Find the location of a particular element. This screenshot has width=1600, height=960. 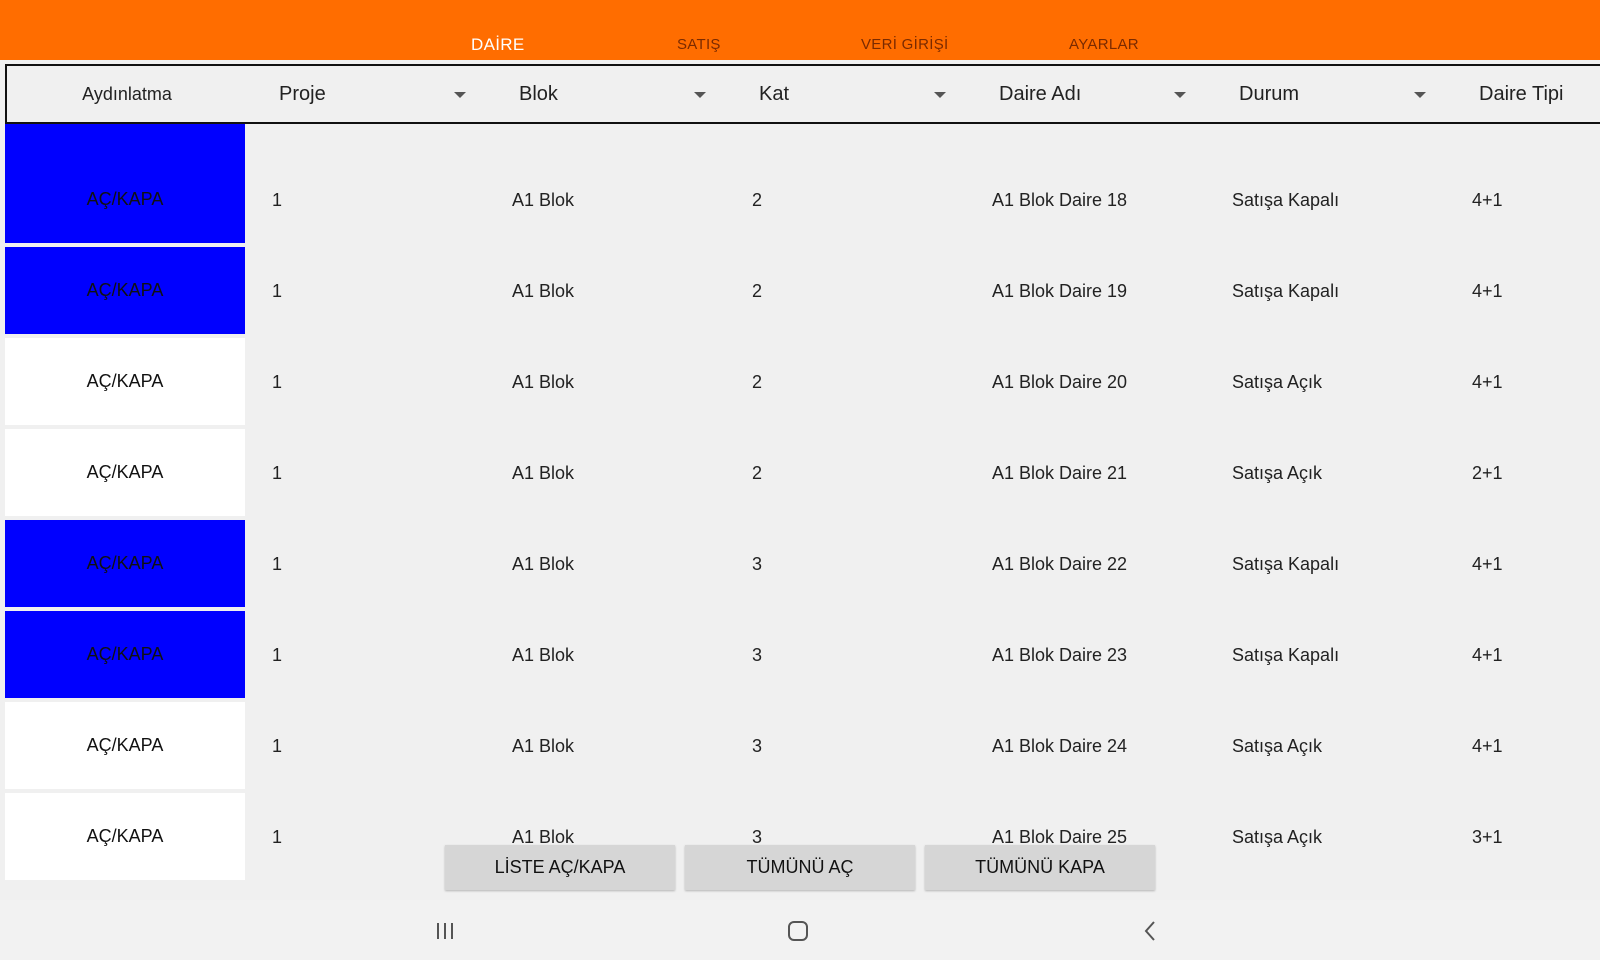

column-header-label: Kat is located at coordinates (774, 93).